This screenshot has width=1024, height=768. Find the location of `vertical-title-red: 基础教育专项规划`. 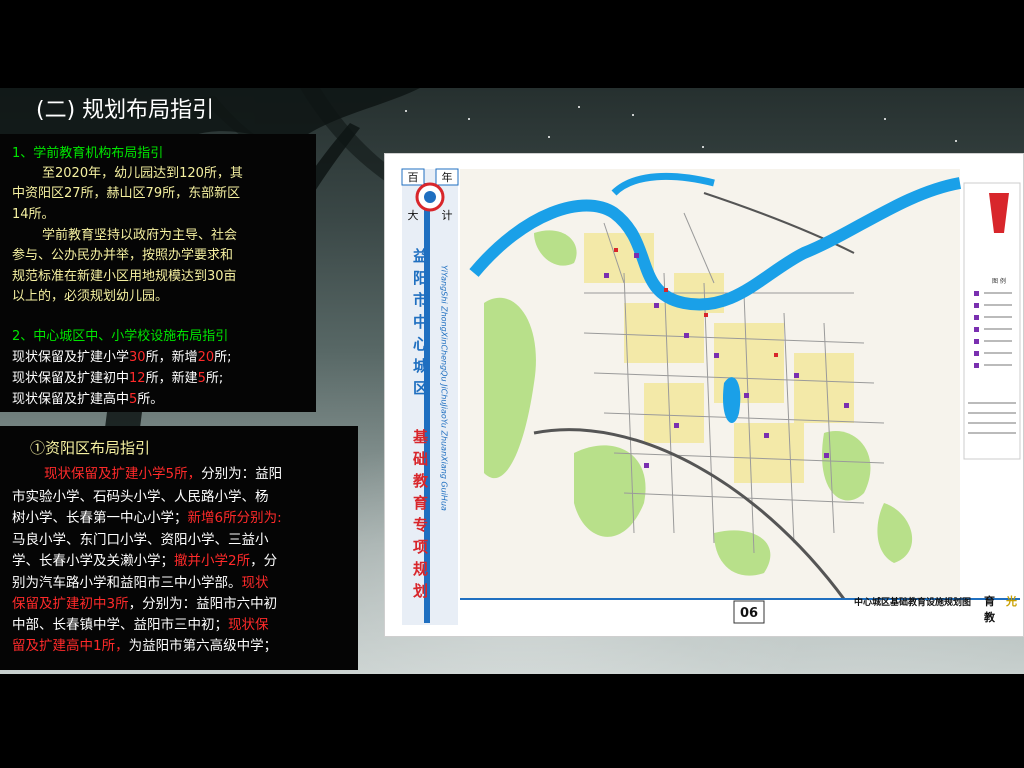

vertical-title-red: 基础教育专项规划 is located at coordinates (420, 516).